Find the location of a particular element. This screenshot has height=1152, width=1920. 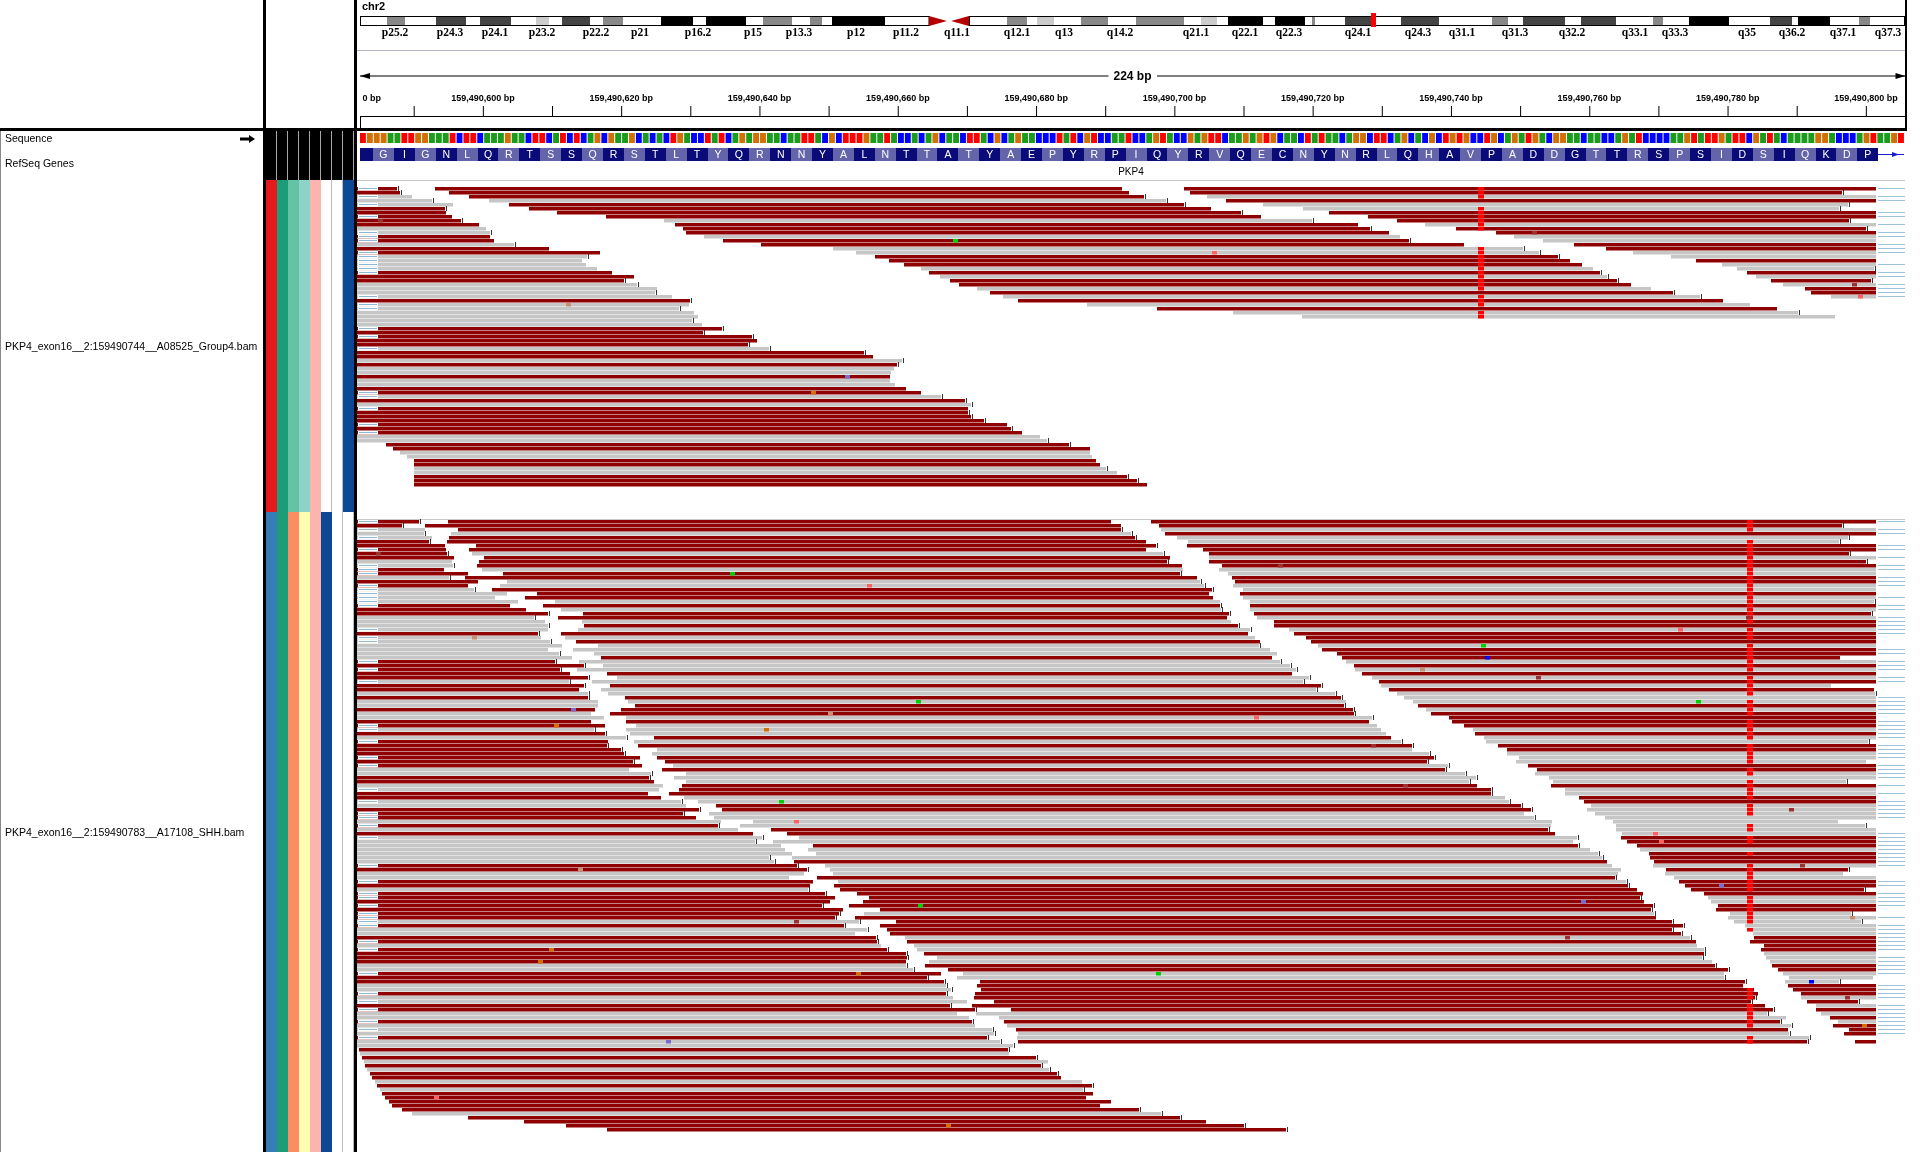

chromosome-label: chr2 is located at coordinates (374, 6).